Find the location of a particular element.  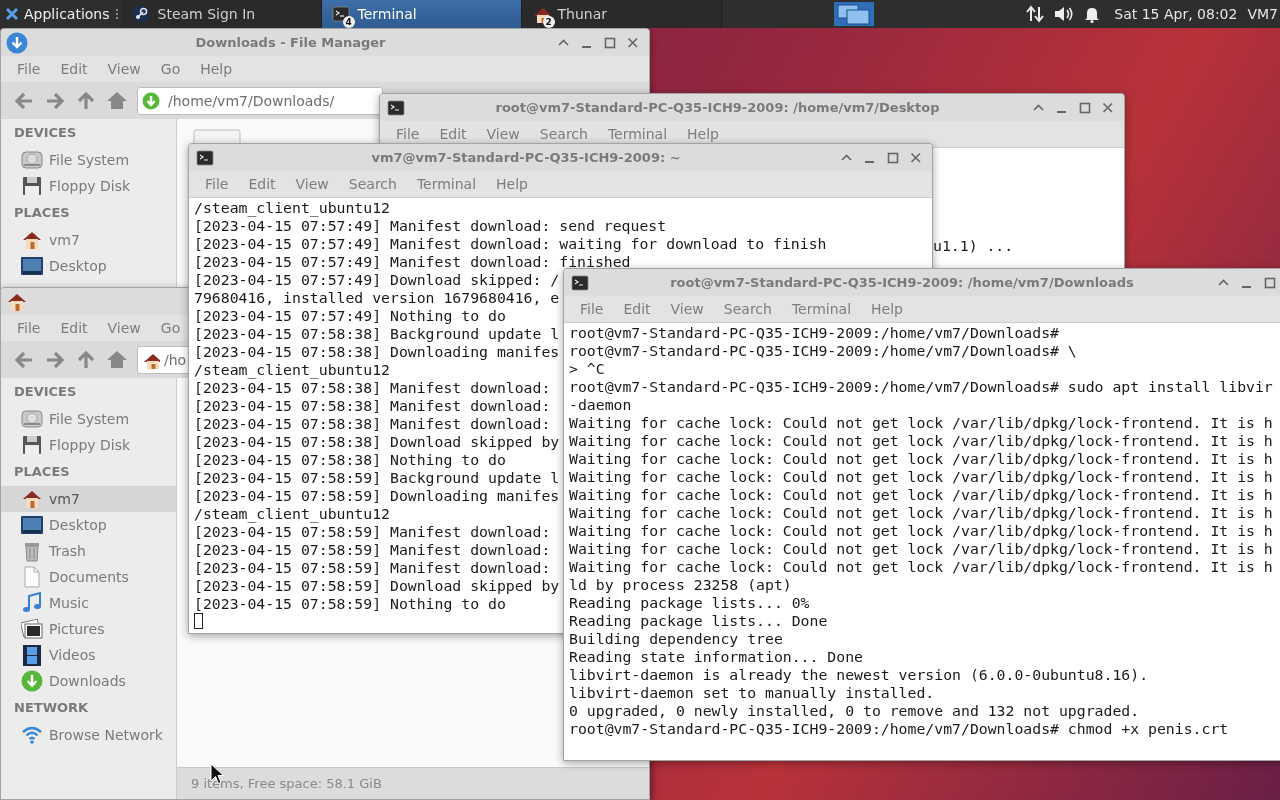

terminal-line: root@vm7-Standard-PC-Q35-ICH9-2009:/home/vm7/Downloads# is located at coordinates (814, 332).